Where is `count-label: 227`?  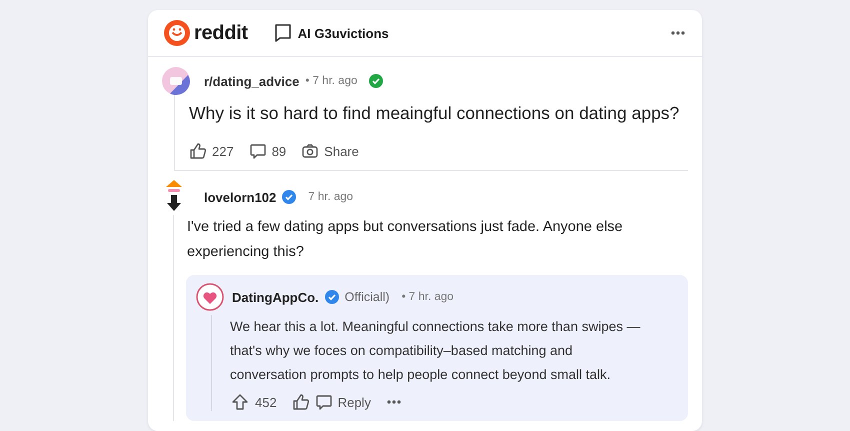 count-label: 227 is located at coordinates (223, 151).